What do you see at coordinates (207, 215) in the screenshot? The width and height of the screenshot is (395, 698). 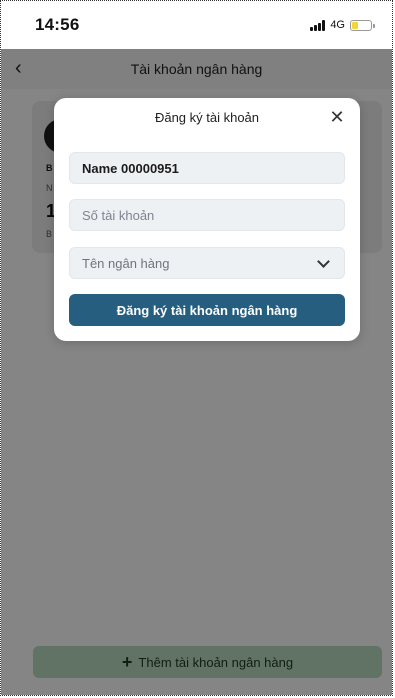 I see `account-number-field` at bounding box center [207, 215].